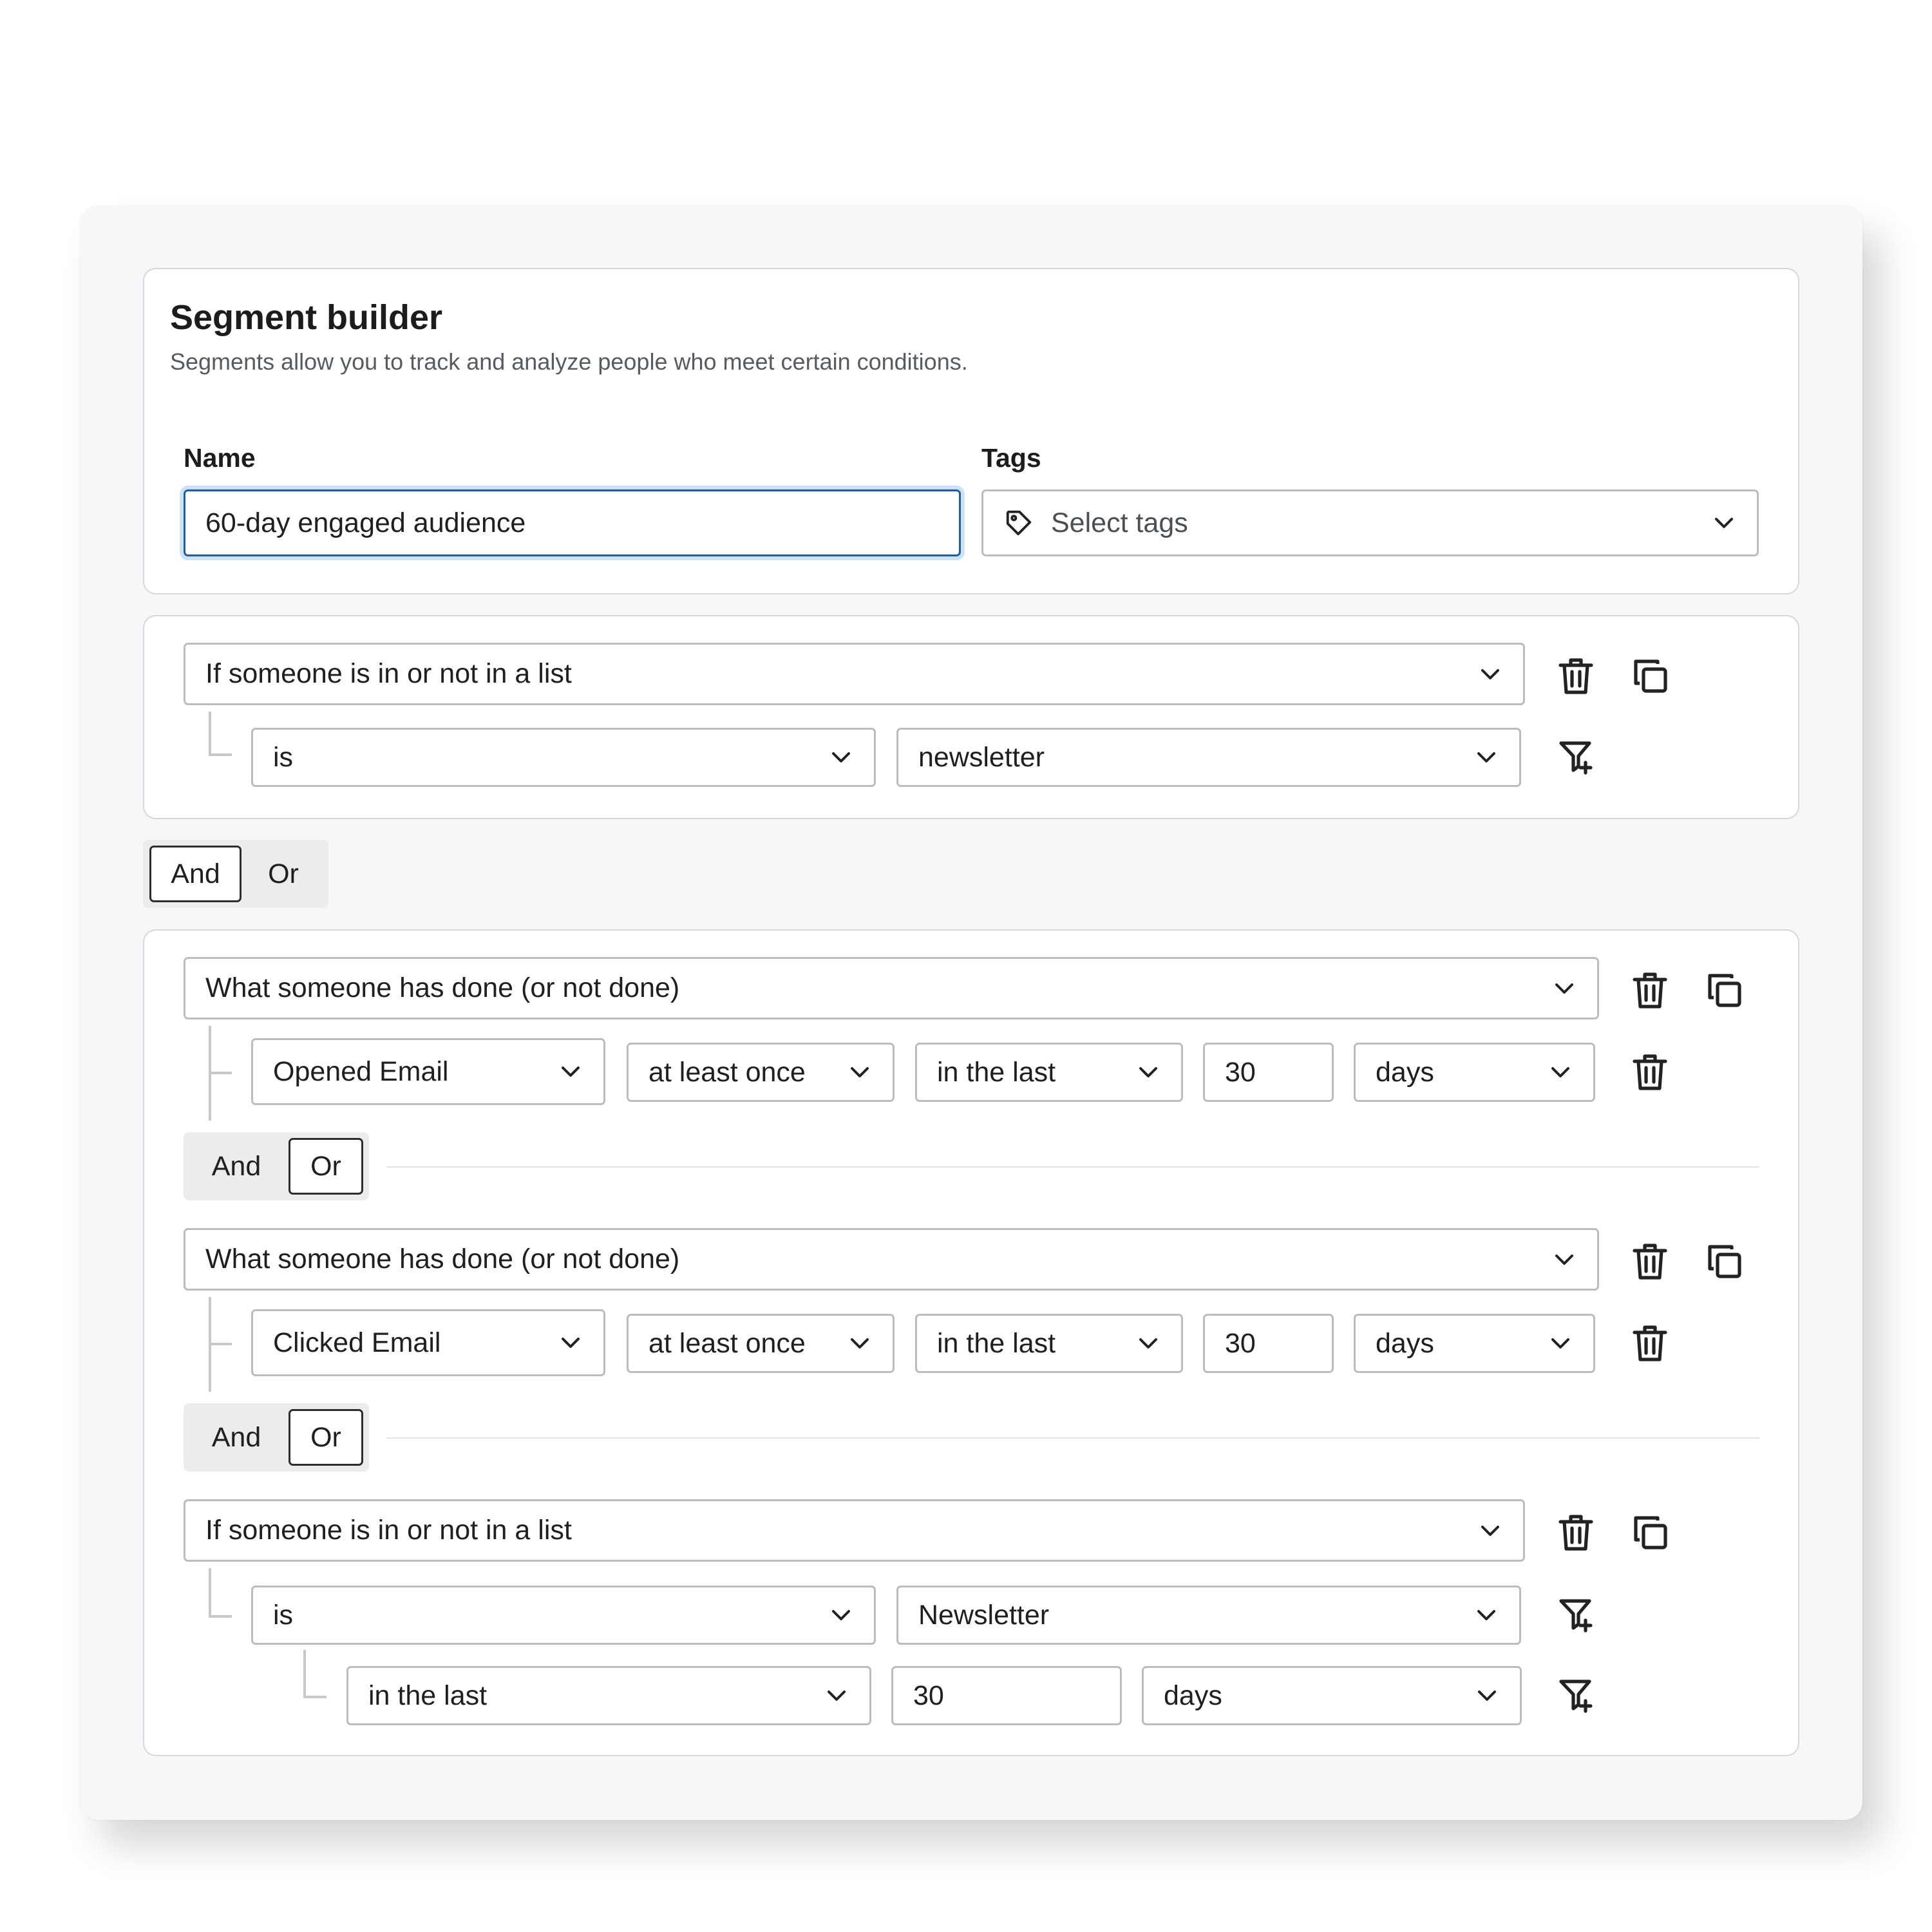 The height and width of the screenshot is (1932, 1932). I want to click on metric-value: Clicked Email, so click(357, 1343).